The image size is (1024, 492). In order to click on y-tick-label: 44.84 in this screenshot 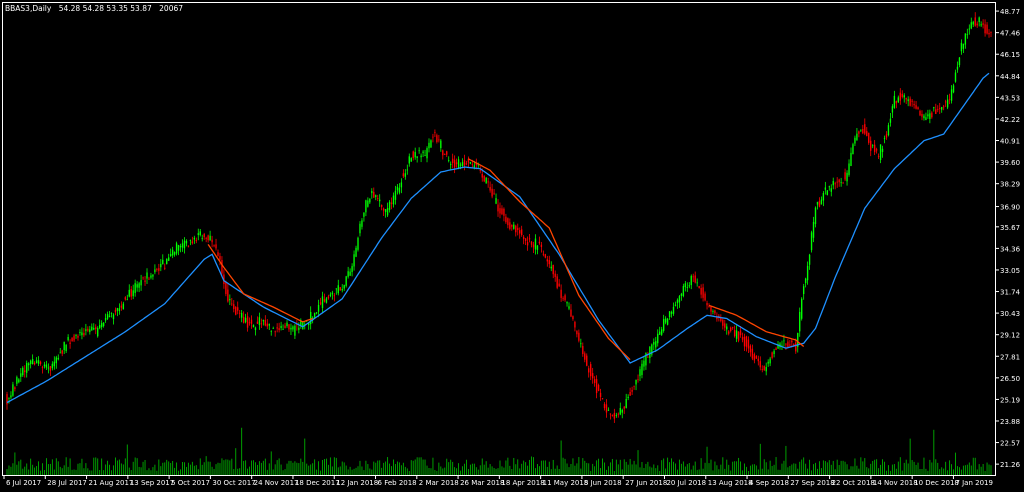, I will do `click(1010, 77)`.